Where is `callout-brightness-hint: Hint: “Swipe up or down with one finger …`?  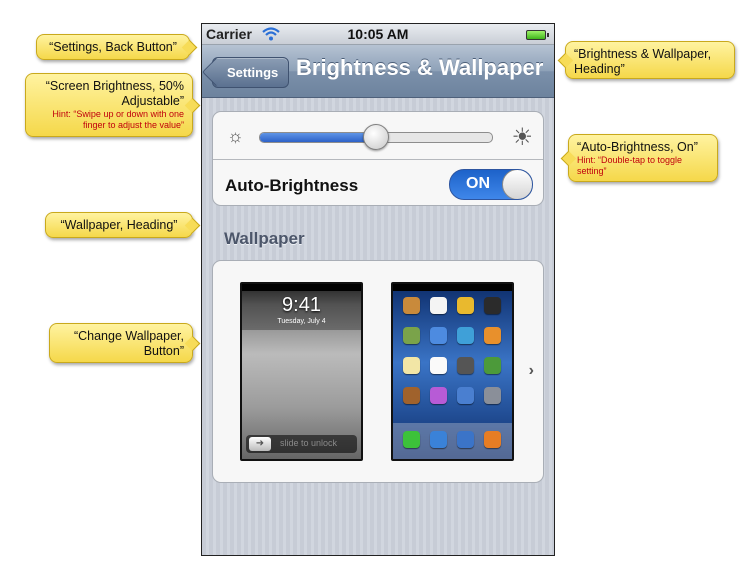
callout-brightness-hint: Hint: “Swipe up or down with one finger … is located at coordinates (118, 119).